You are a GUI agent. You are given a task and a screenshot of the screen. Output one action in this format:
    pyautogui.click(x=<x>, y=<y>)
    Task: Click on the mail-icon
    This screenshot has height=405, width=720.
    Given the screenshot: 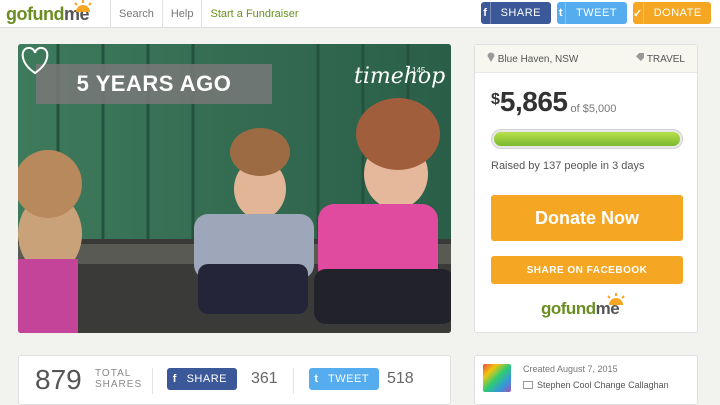 What is the action you would take?
    pyautogui.click(x=528, y=385)
    